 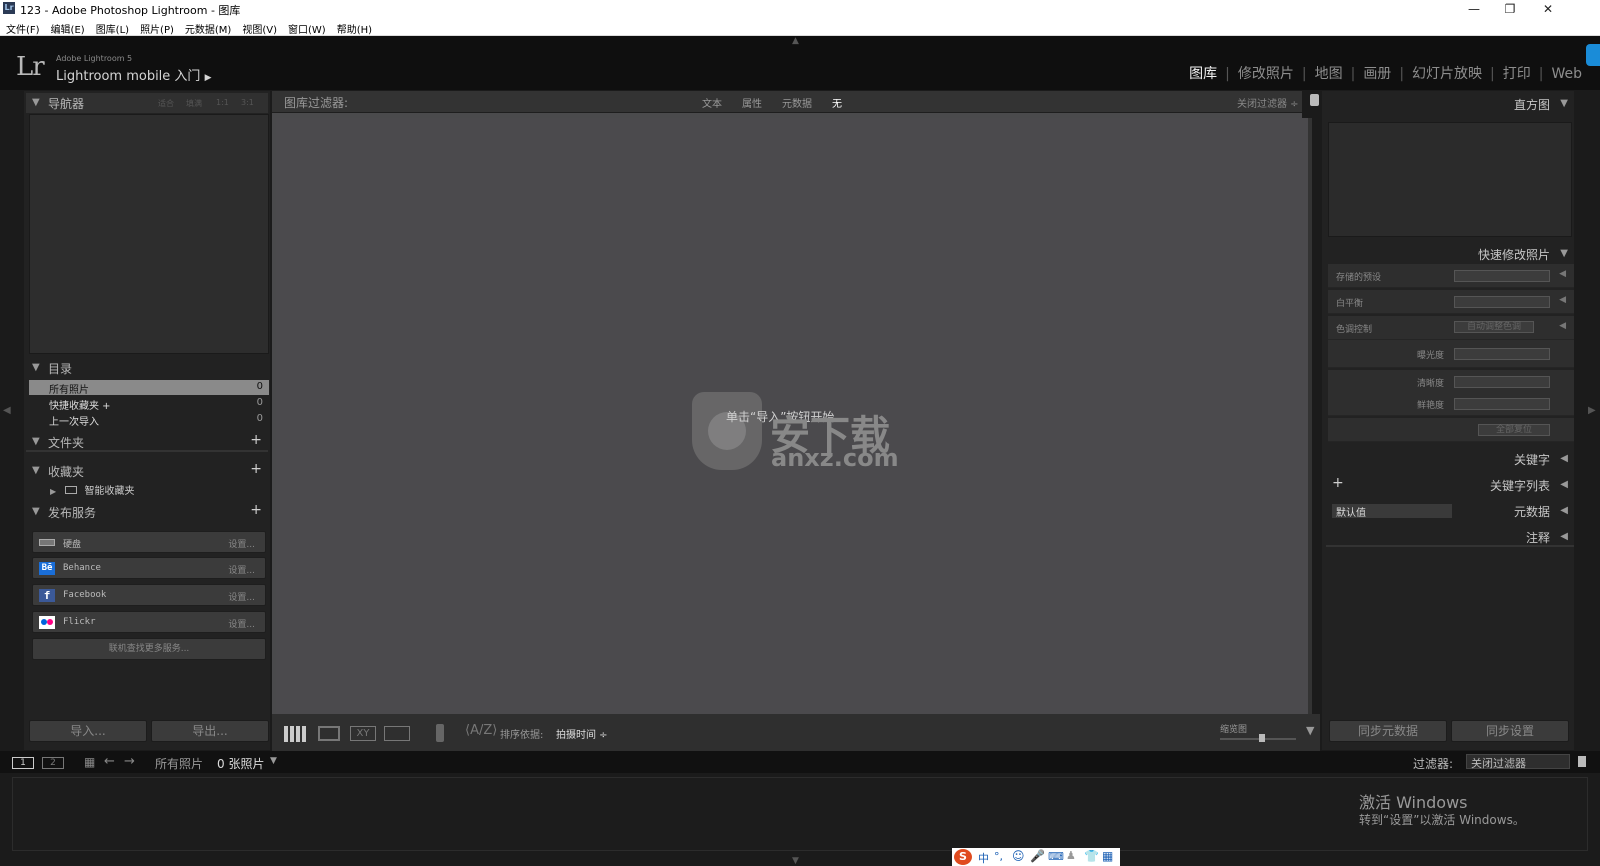 I want to click on add-collection-icon: +, so click(x=256, y=469).